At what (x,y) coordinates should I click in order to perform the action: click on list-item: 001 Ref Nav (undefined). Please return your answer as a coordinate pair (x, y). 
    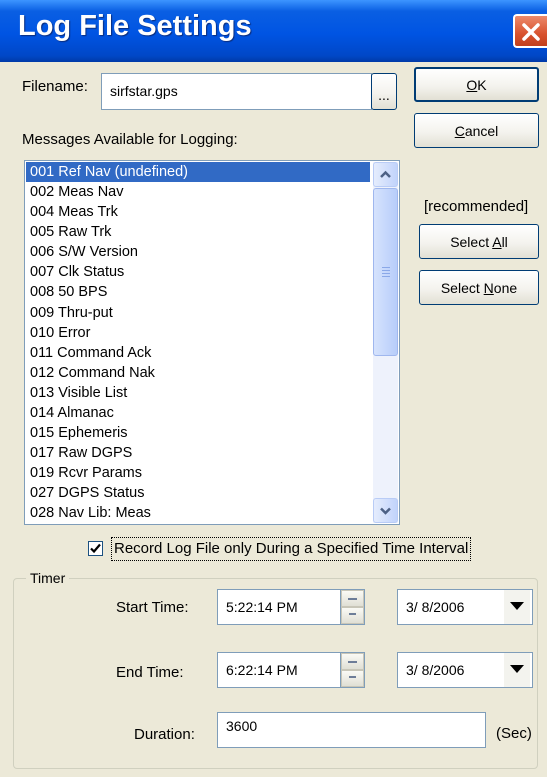
    Looking at the image, I should click on (198, 172).